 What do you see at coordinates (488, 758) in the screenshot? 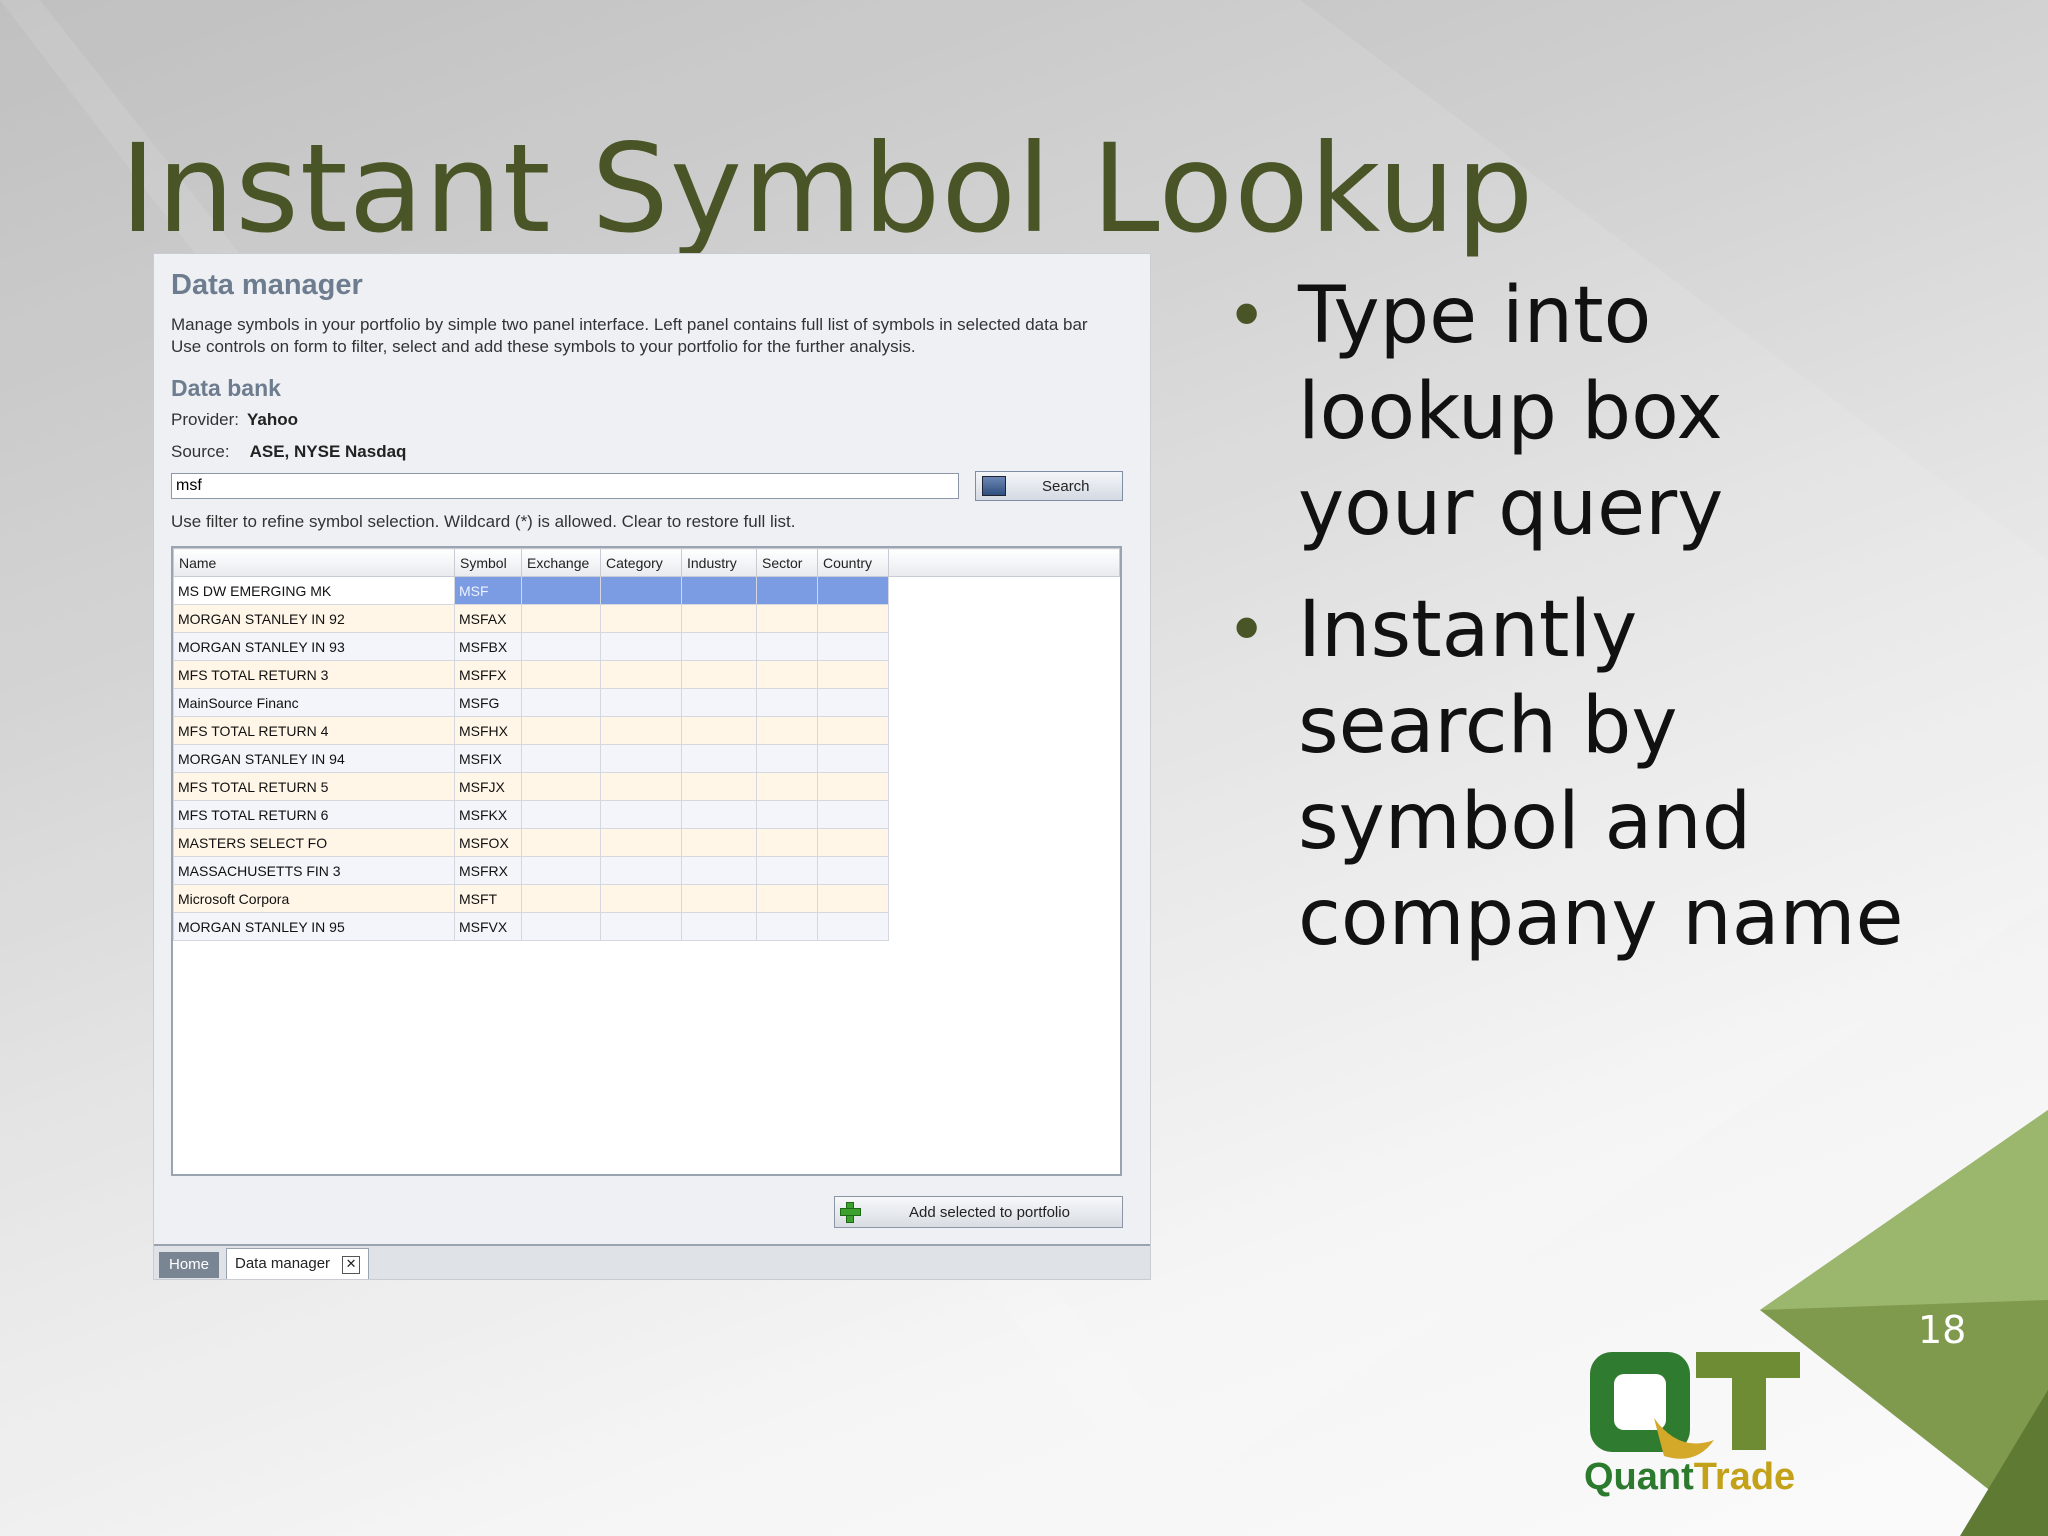
I see `cell-symbol: MSFIX` at bounding box center [488, 758].